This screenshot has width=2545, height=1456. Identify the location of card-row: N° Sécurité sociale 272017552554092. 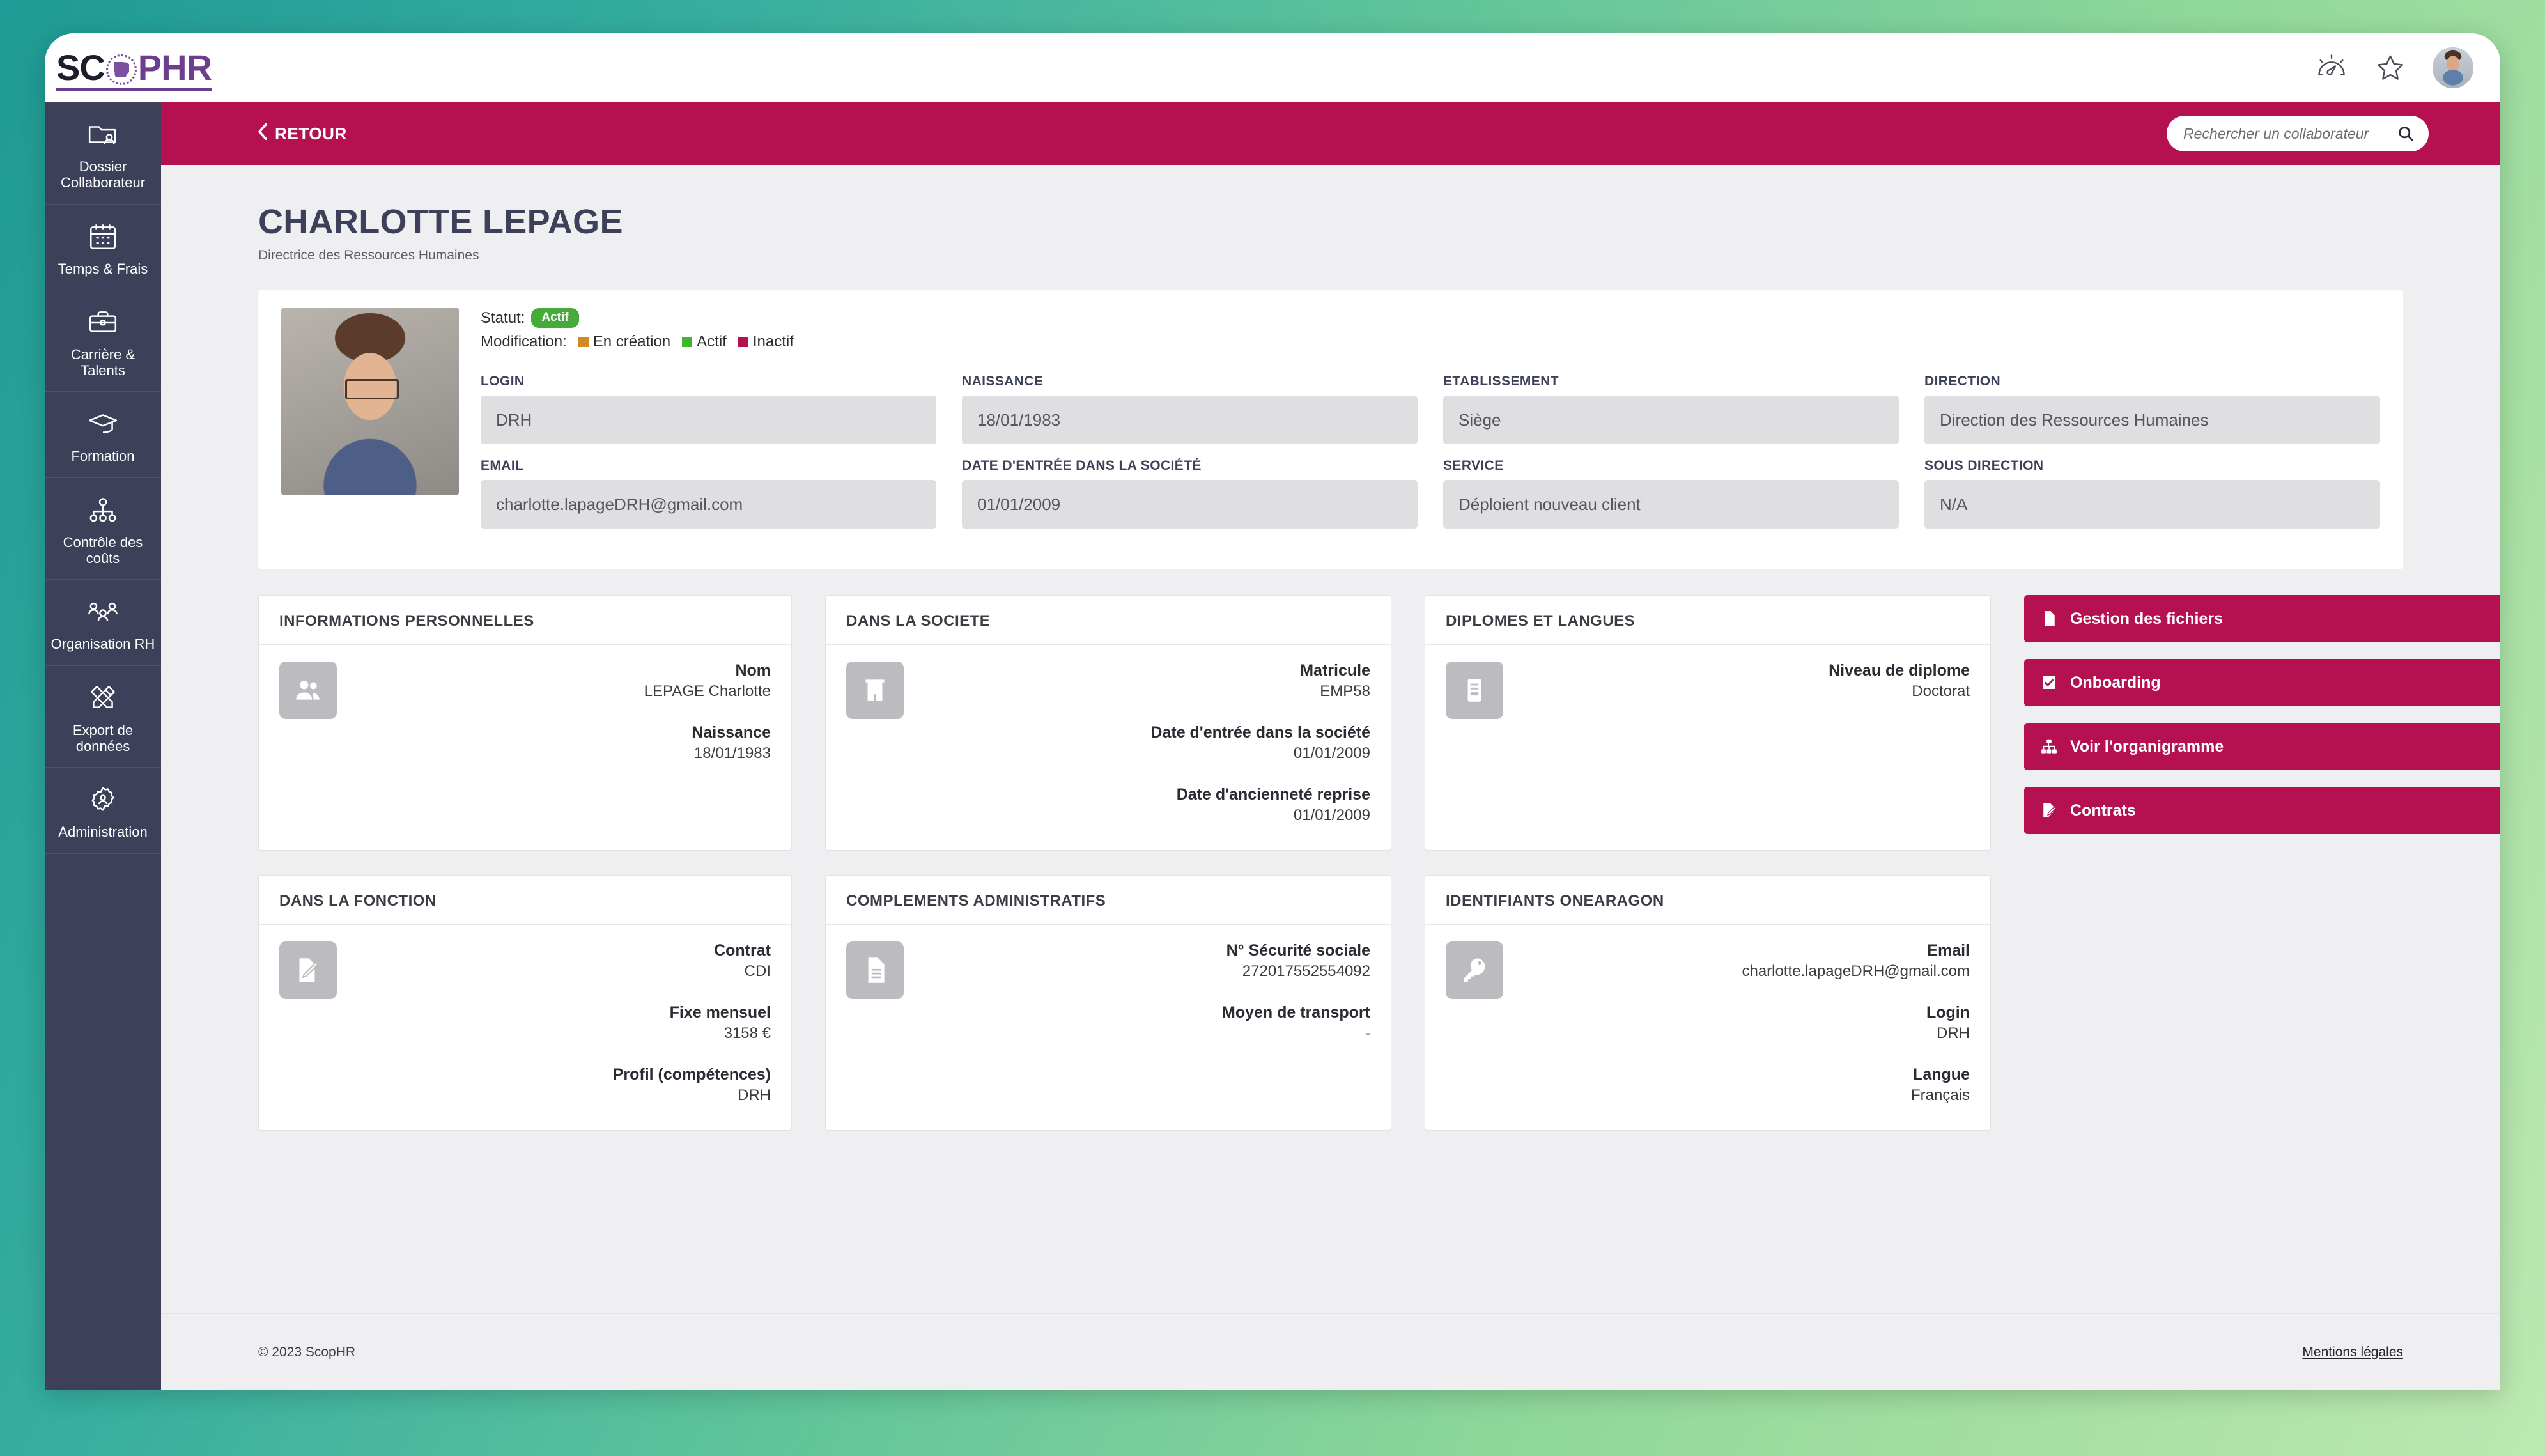
(1137, 961).